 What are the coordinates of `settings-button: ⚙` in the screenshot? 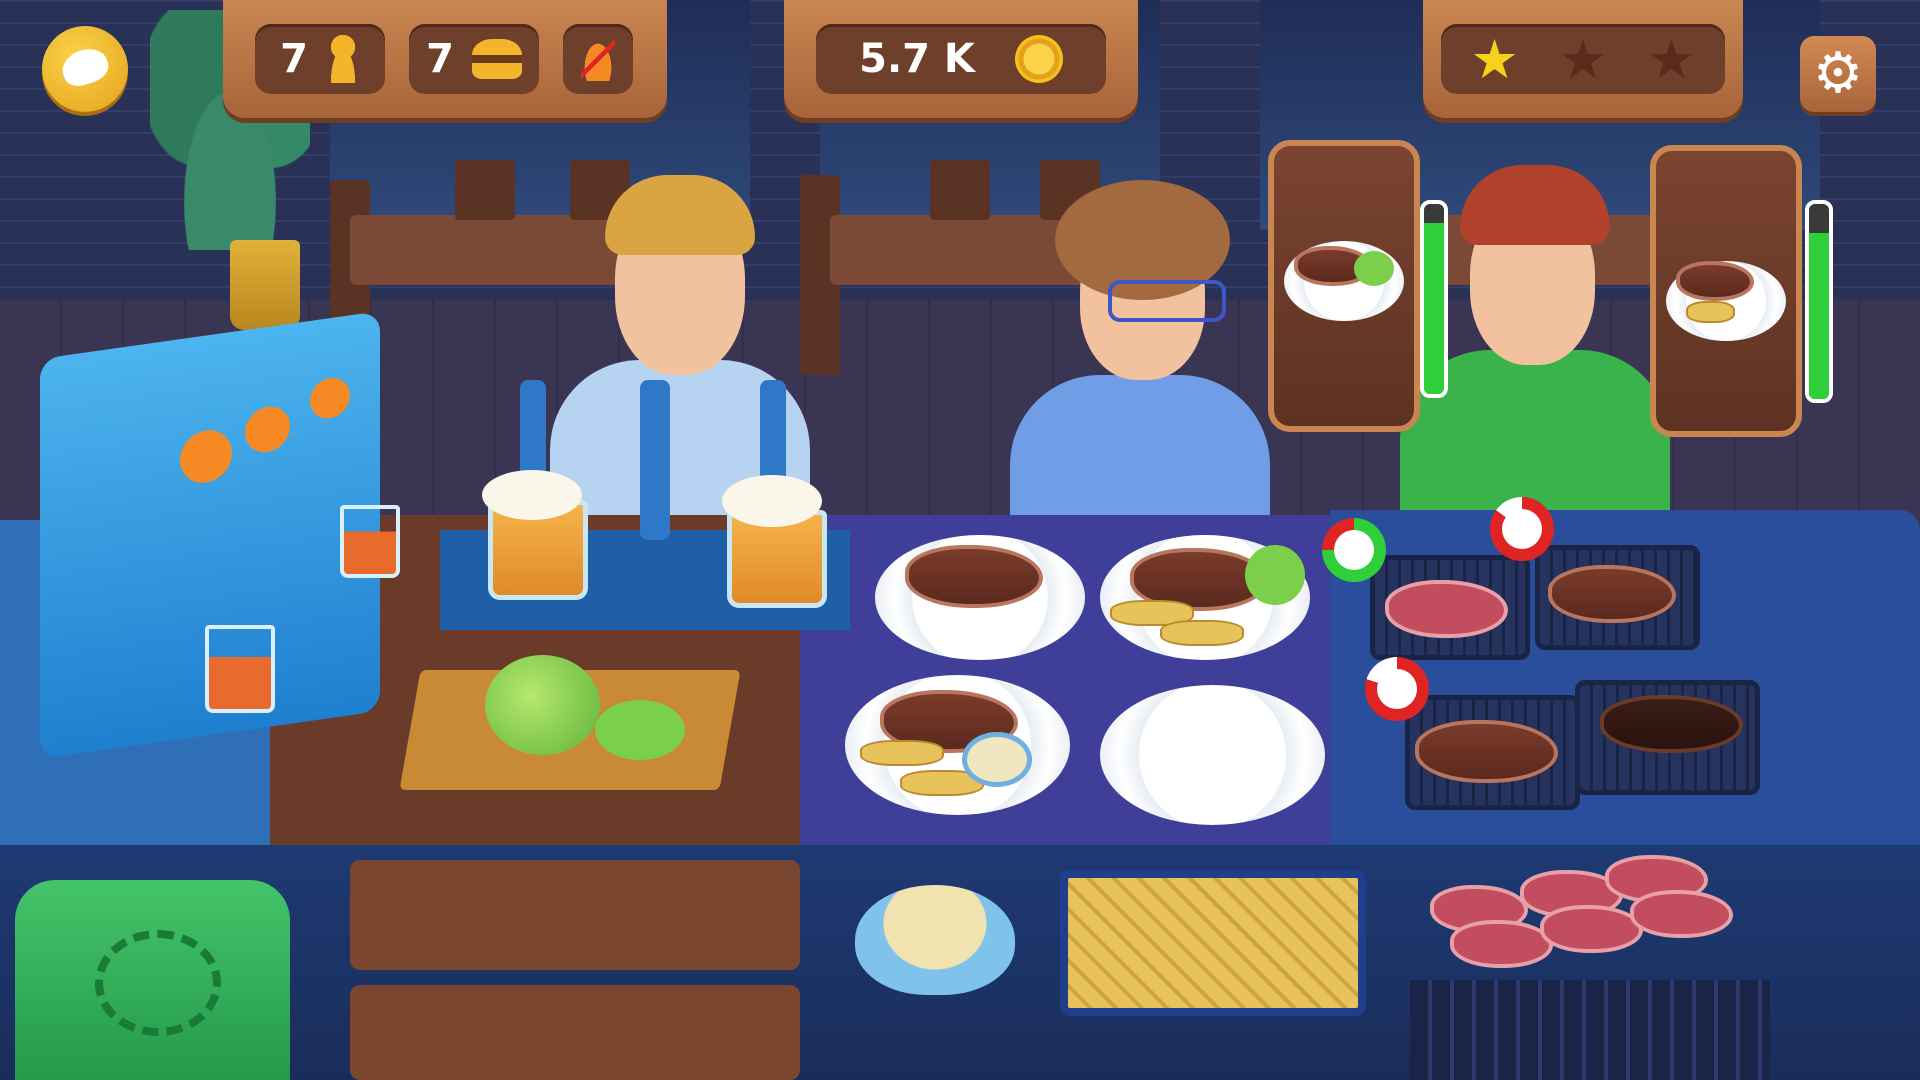 It's located at (1838, 74).